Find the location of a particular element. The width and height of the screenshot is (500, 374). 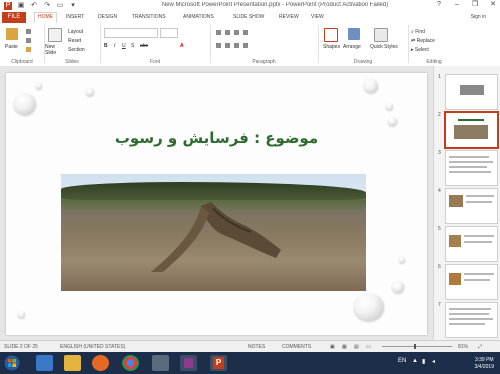

font-color-icon: A is located at coordinates (182, 46).